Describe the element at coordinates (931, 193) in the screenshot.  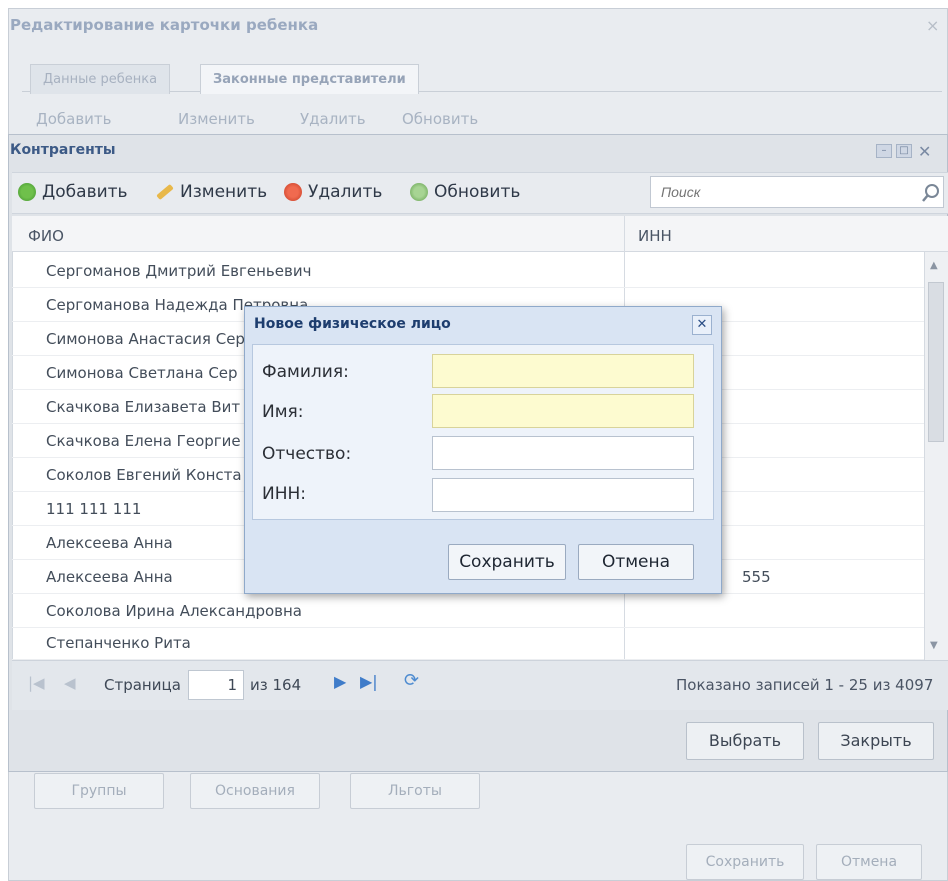
I see `search-icon` at that location.